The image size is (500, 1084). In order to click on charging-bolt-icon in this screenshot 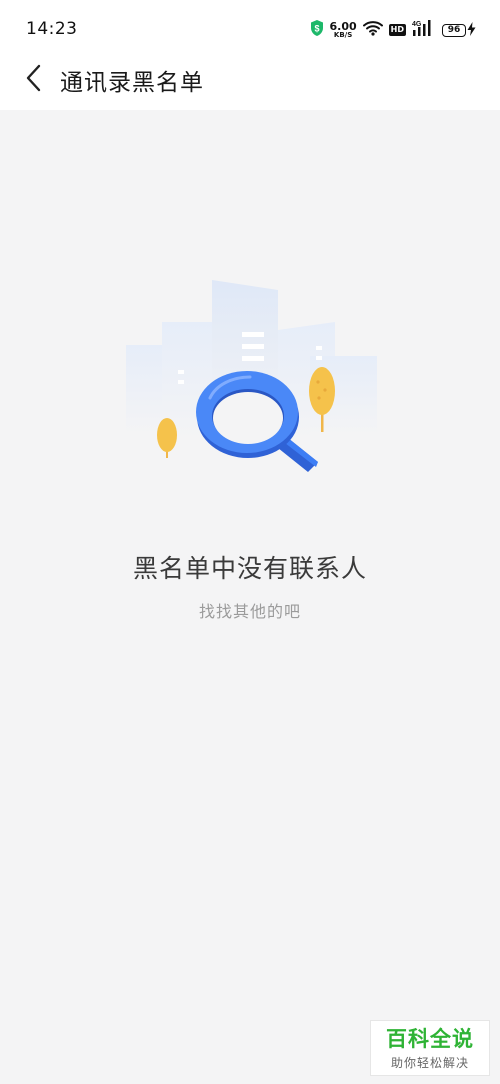, I will do `click(471, 30)`.